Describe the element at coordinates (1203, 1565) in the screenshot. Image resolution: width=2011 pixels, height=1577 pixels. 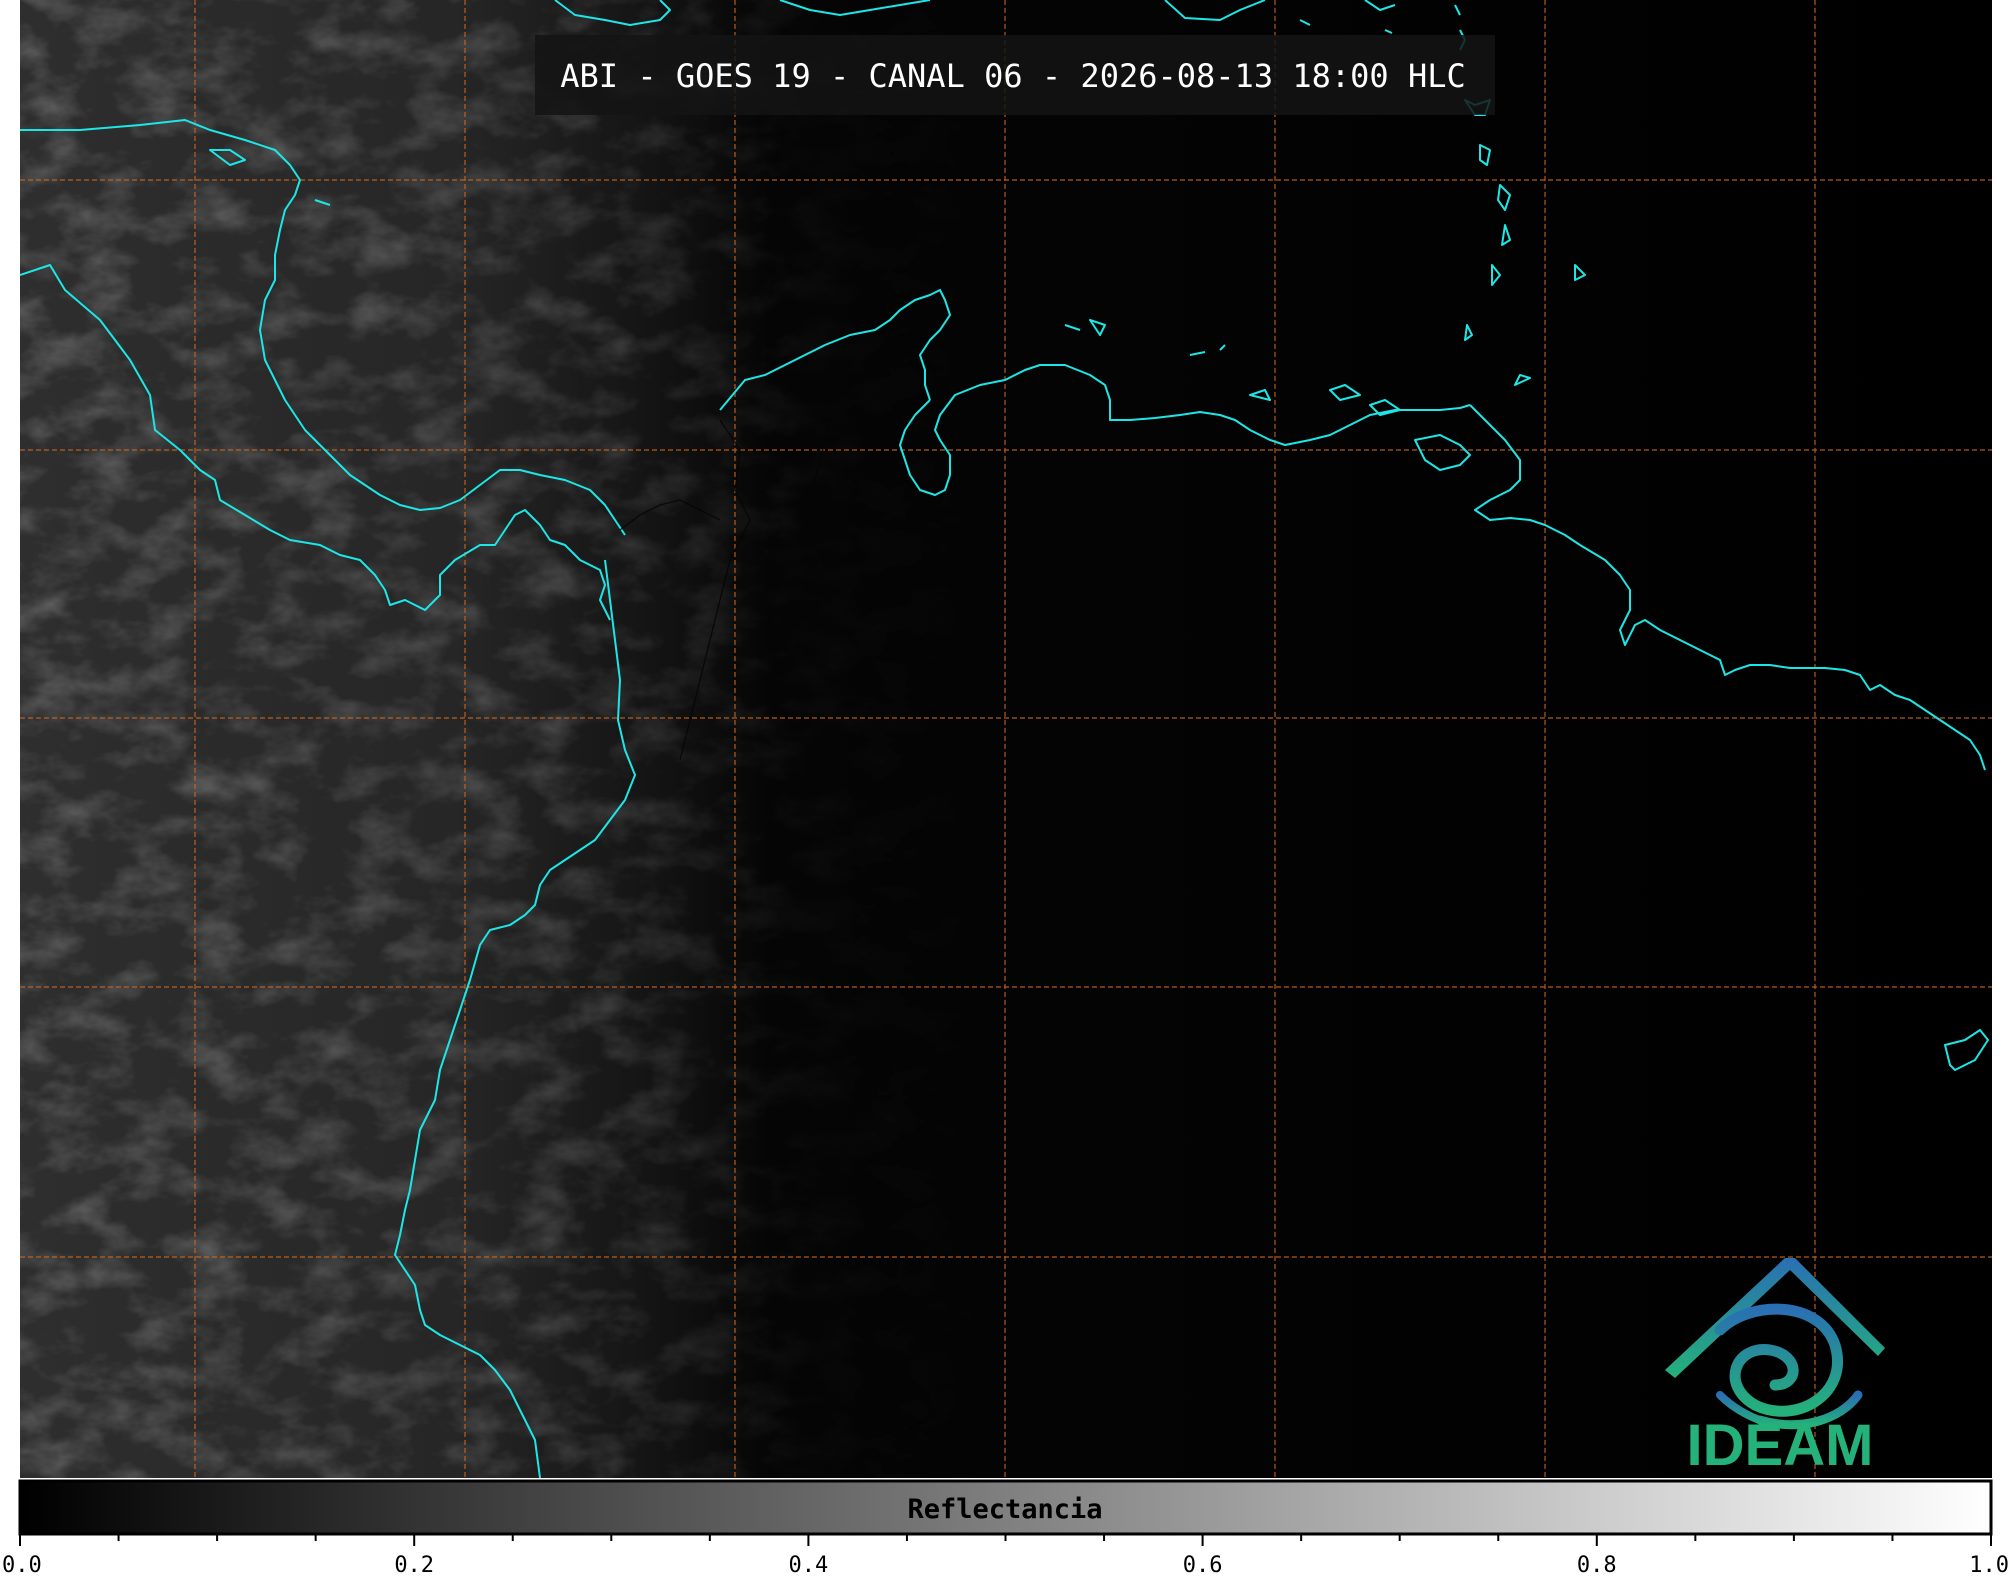
I see `colorbar-tick-label: 0.6` at that location.